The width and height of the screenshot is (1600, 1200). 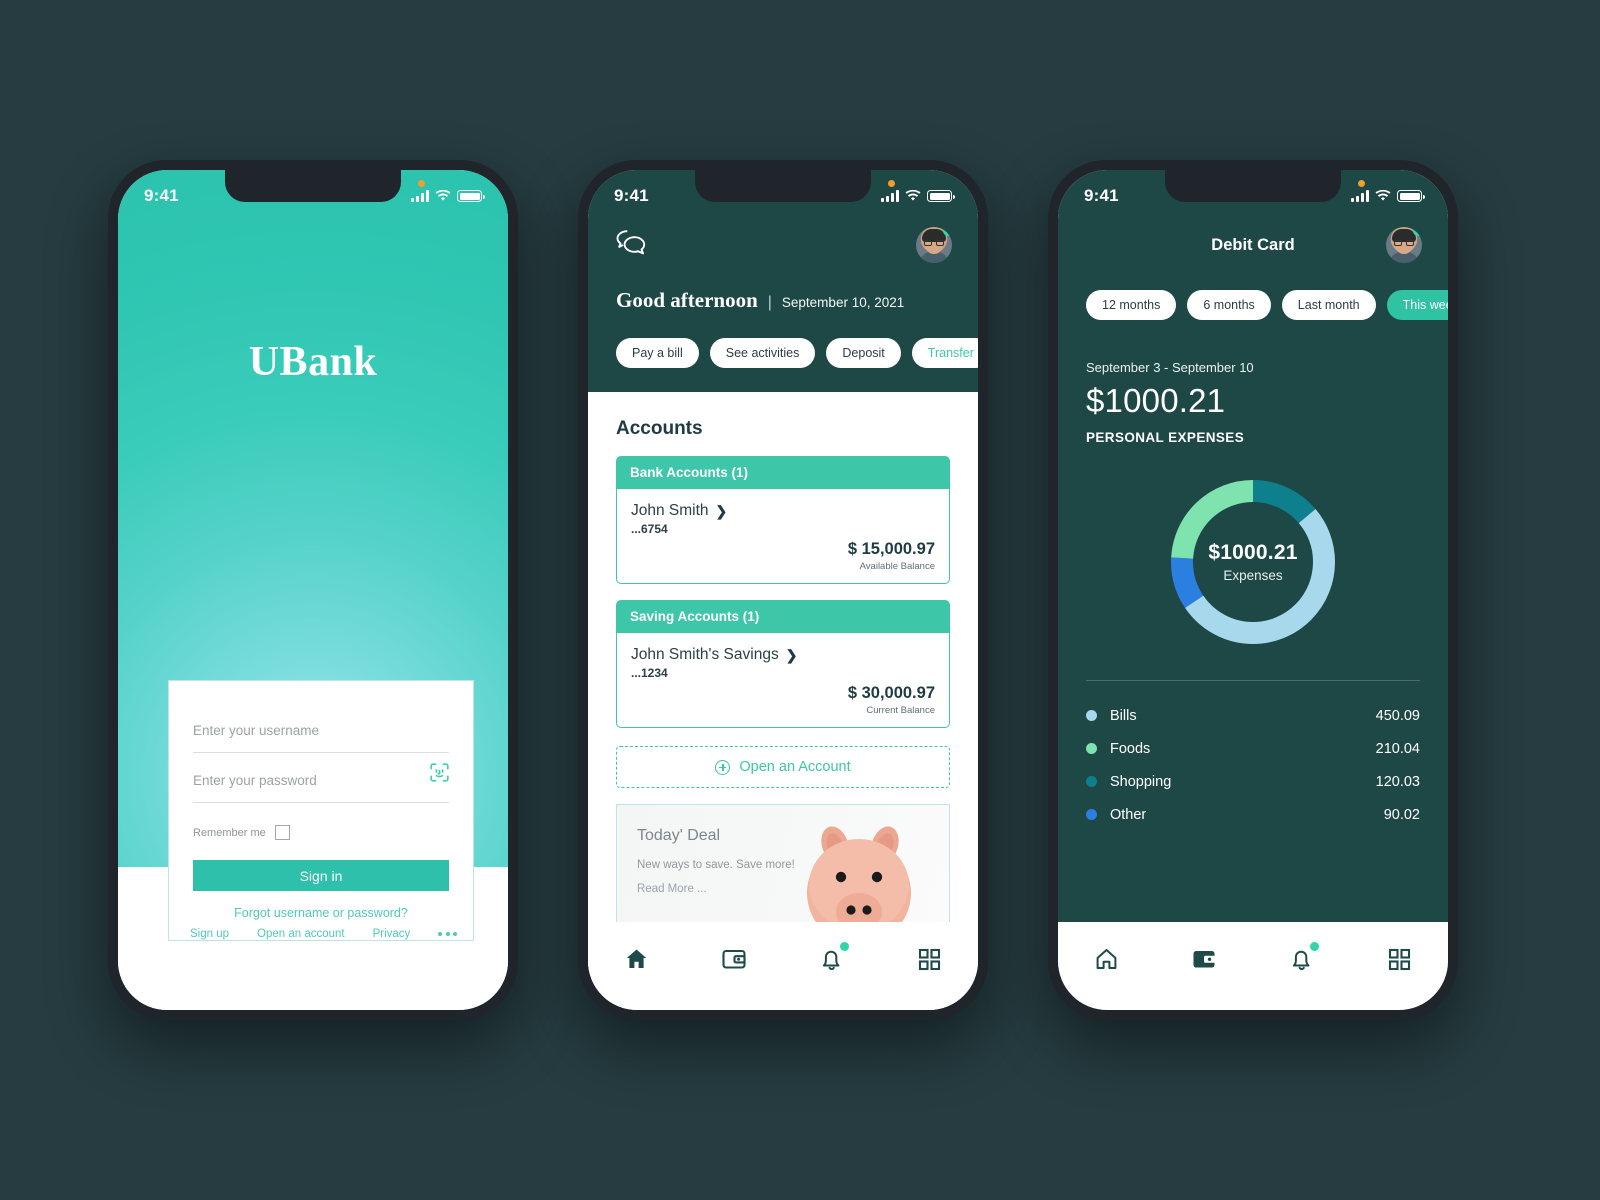 I want to click on expenses-donut-chart: $1000.21 Expenses, so click(x=1253, y=562).